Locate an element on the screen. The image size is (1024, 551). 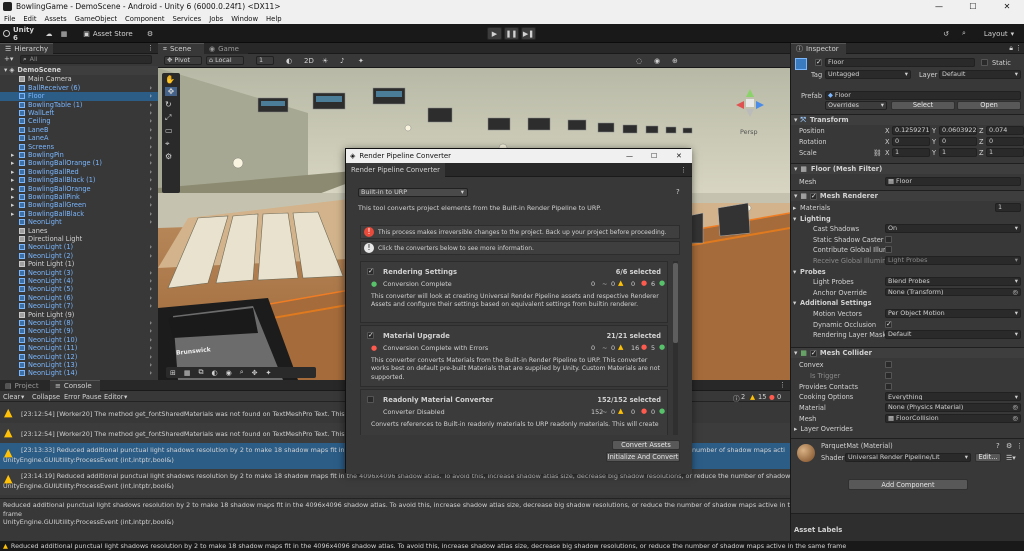
tab-render-pipeline-converter: Render Pipeline Converter is located at coordinates (395, 170).